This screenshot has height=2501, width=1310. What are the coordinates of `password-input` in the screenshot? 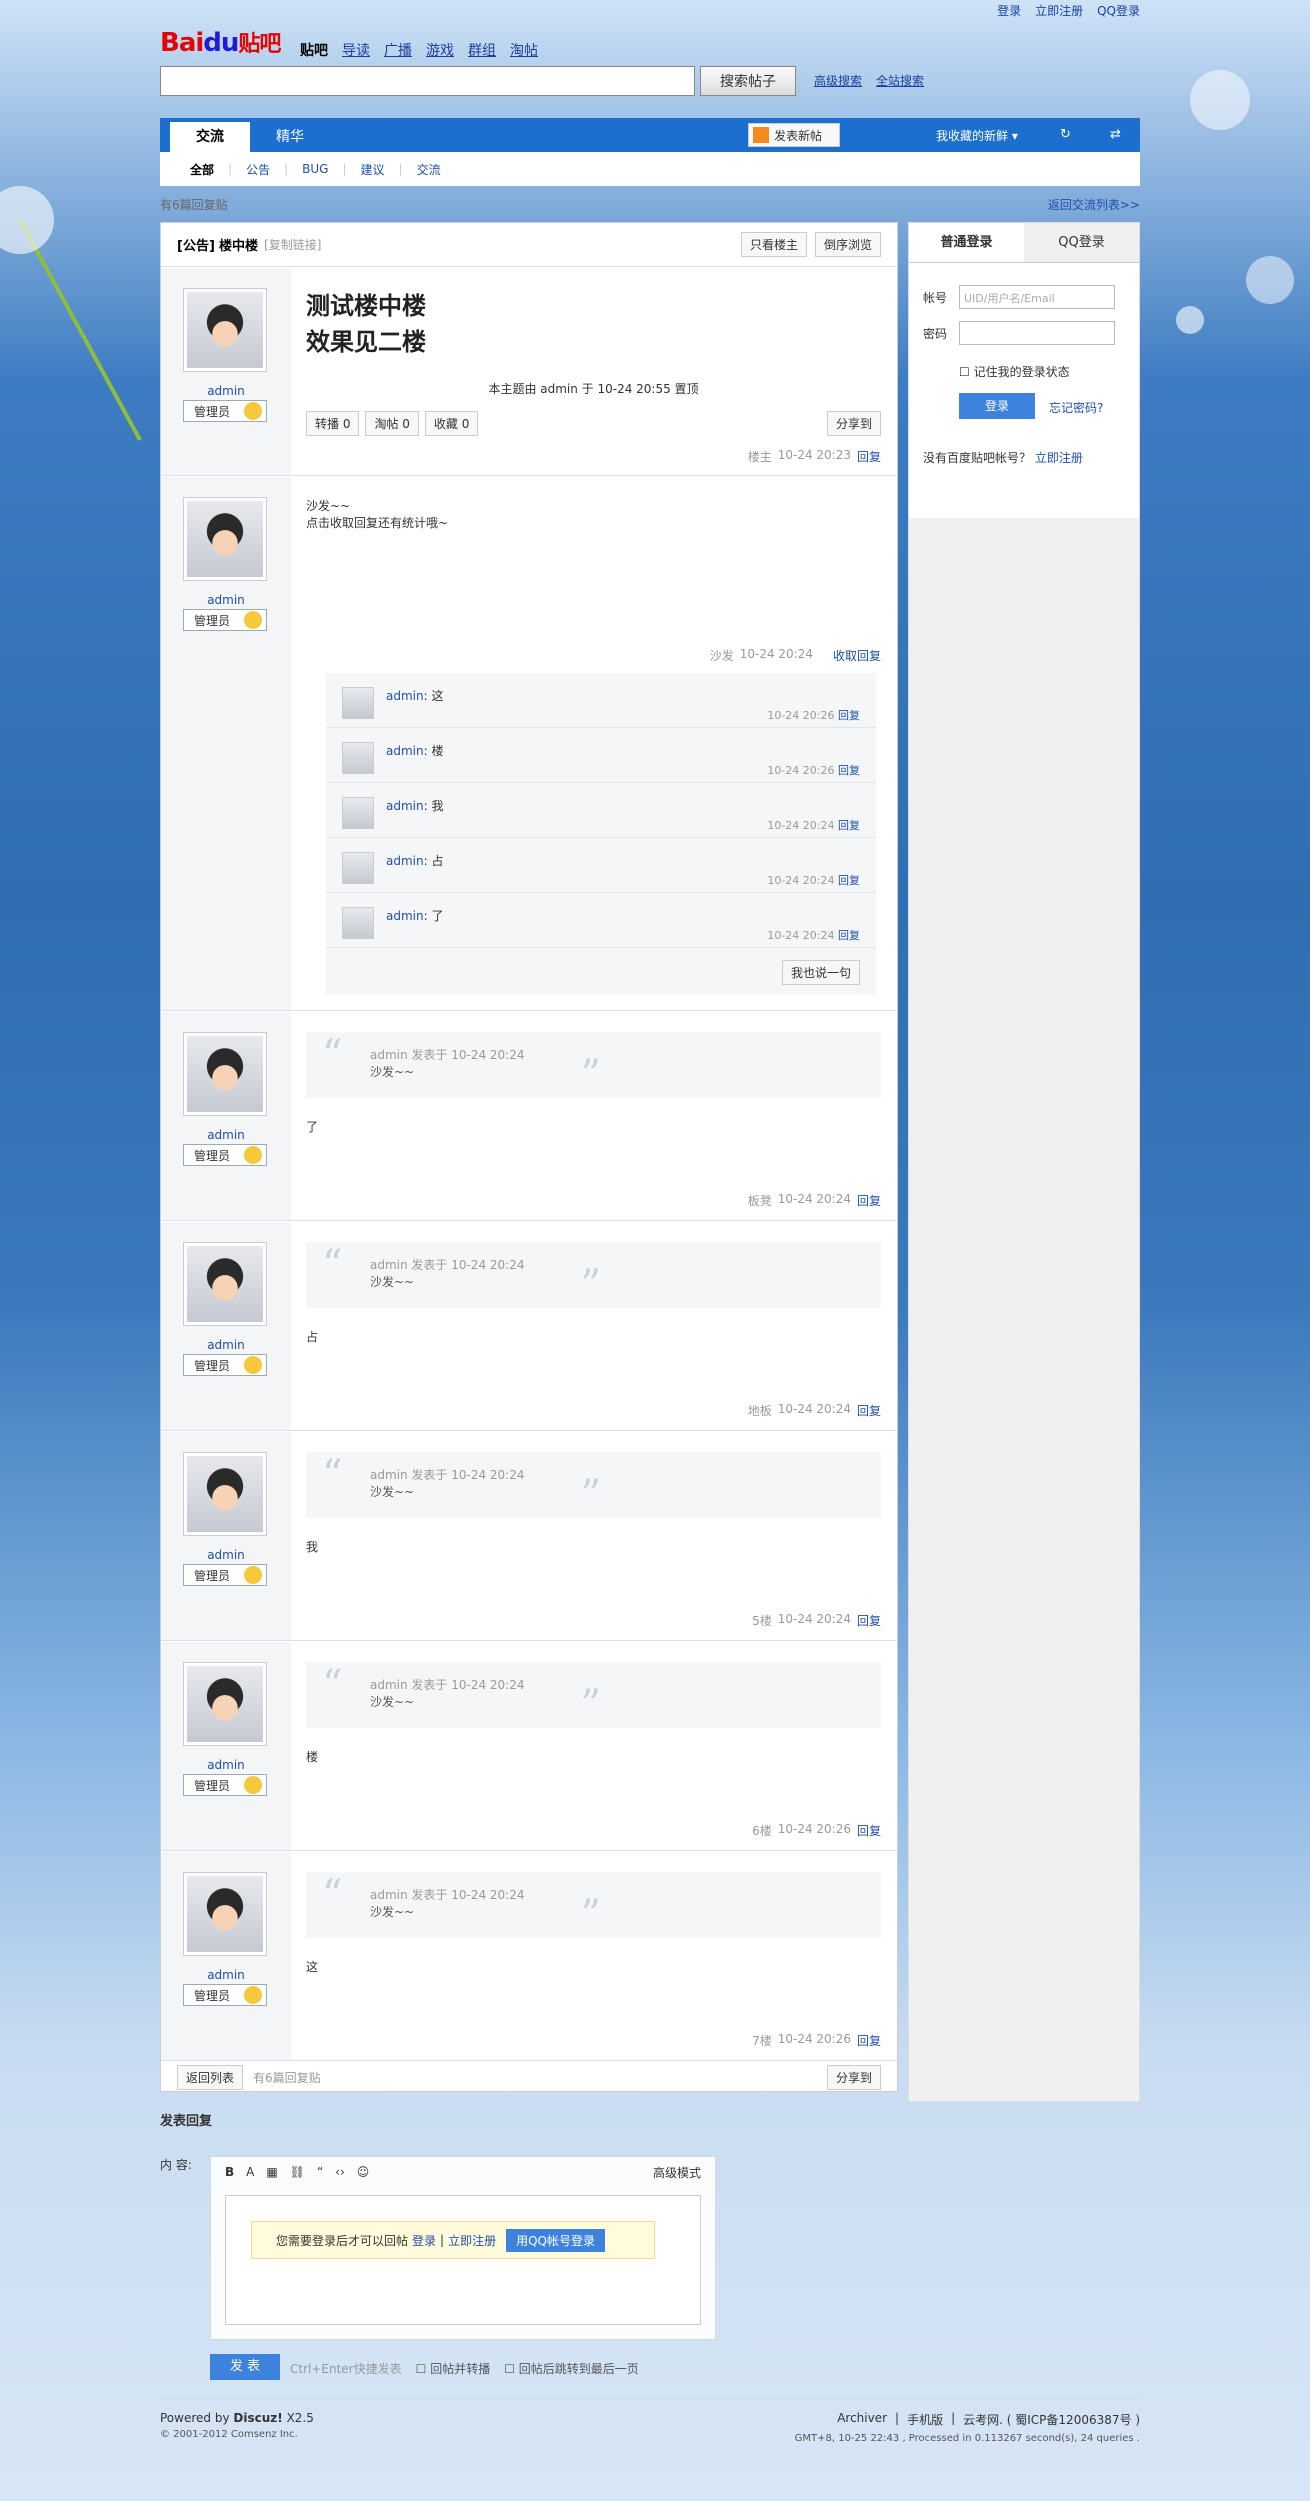 It's located at (1037, 333).